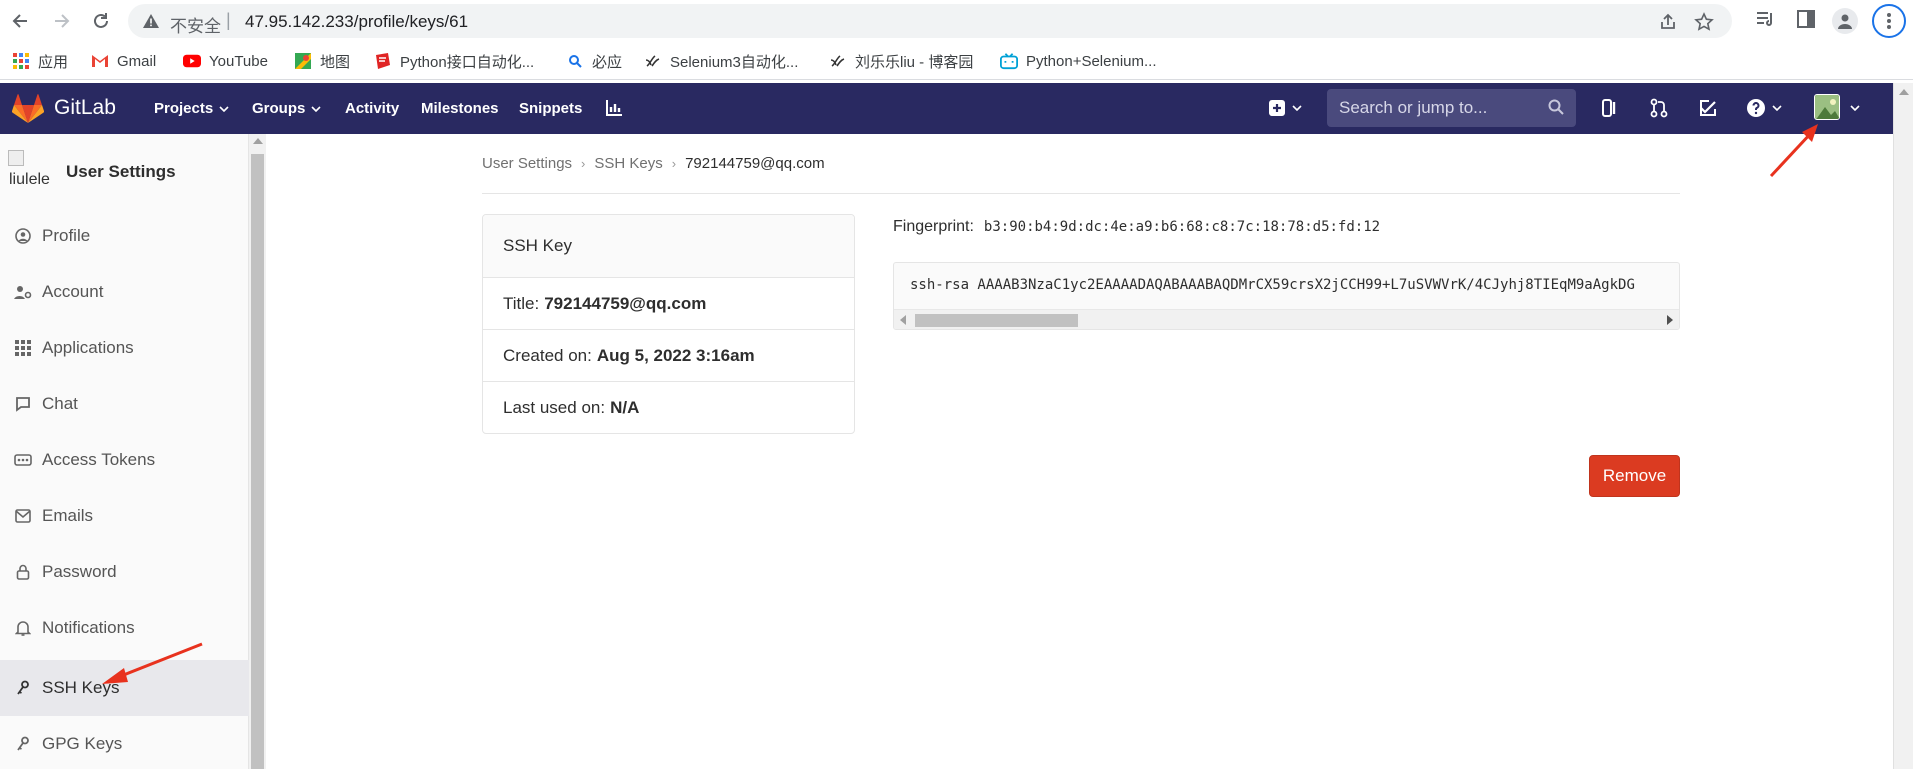  I want to click on bing-search-icon, so click(575, 61).